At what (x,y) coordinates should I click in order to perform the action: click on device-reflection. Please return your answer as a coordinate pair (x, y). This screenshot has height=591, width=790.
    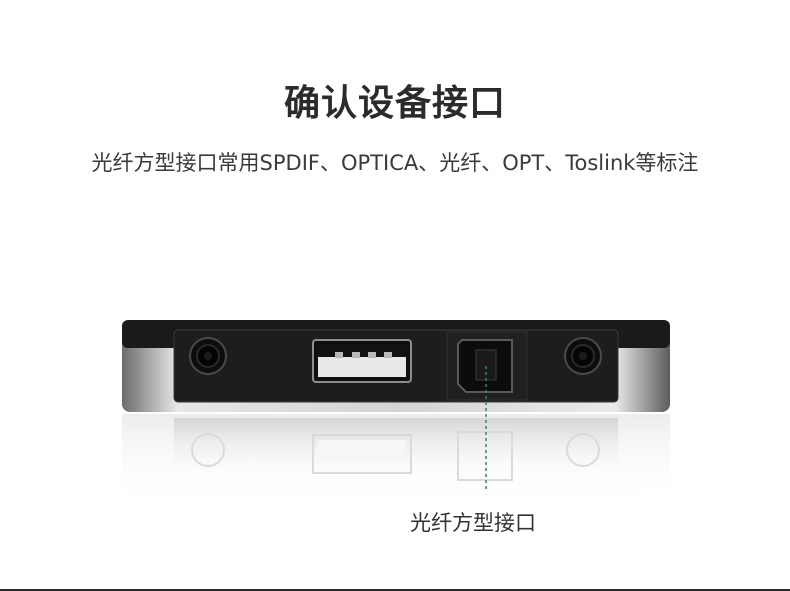
    Looking at the image, I should click on (396, 460).